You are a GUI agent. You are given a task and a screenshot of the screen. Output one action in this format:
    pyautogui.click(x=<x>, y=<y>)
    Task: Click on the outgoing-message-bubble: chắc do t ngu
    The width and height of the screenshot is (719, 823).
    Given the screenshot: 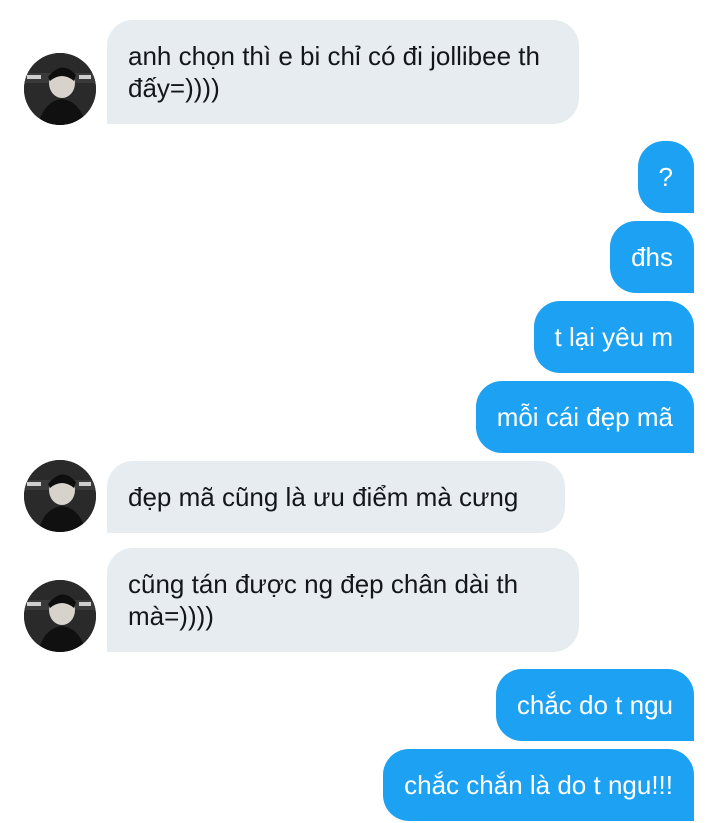 What is the action you would take?
    pyautogui.click(x=594, y=705)
    